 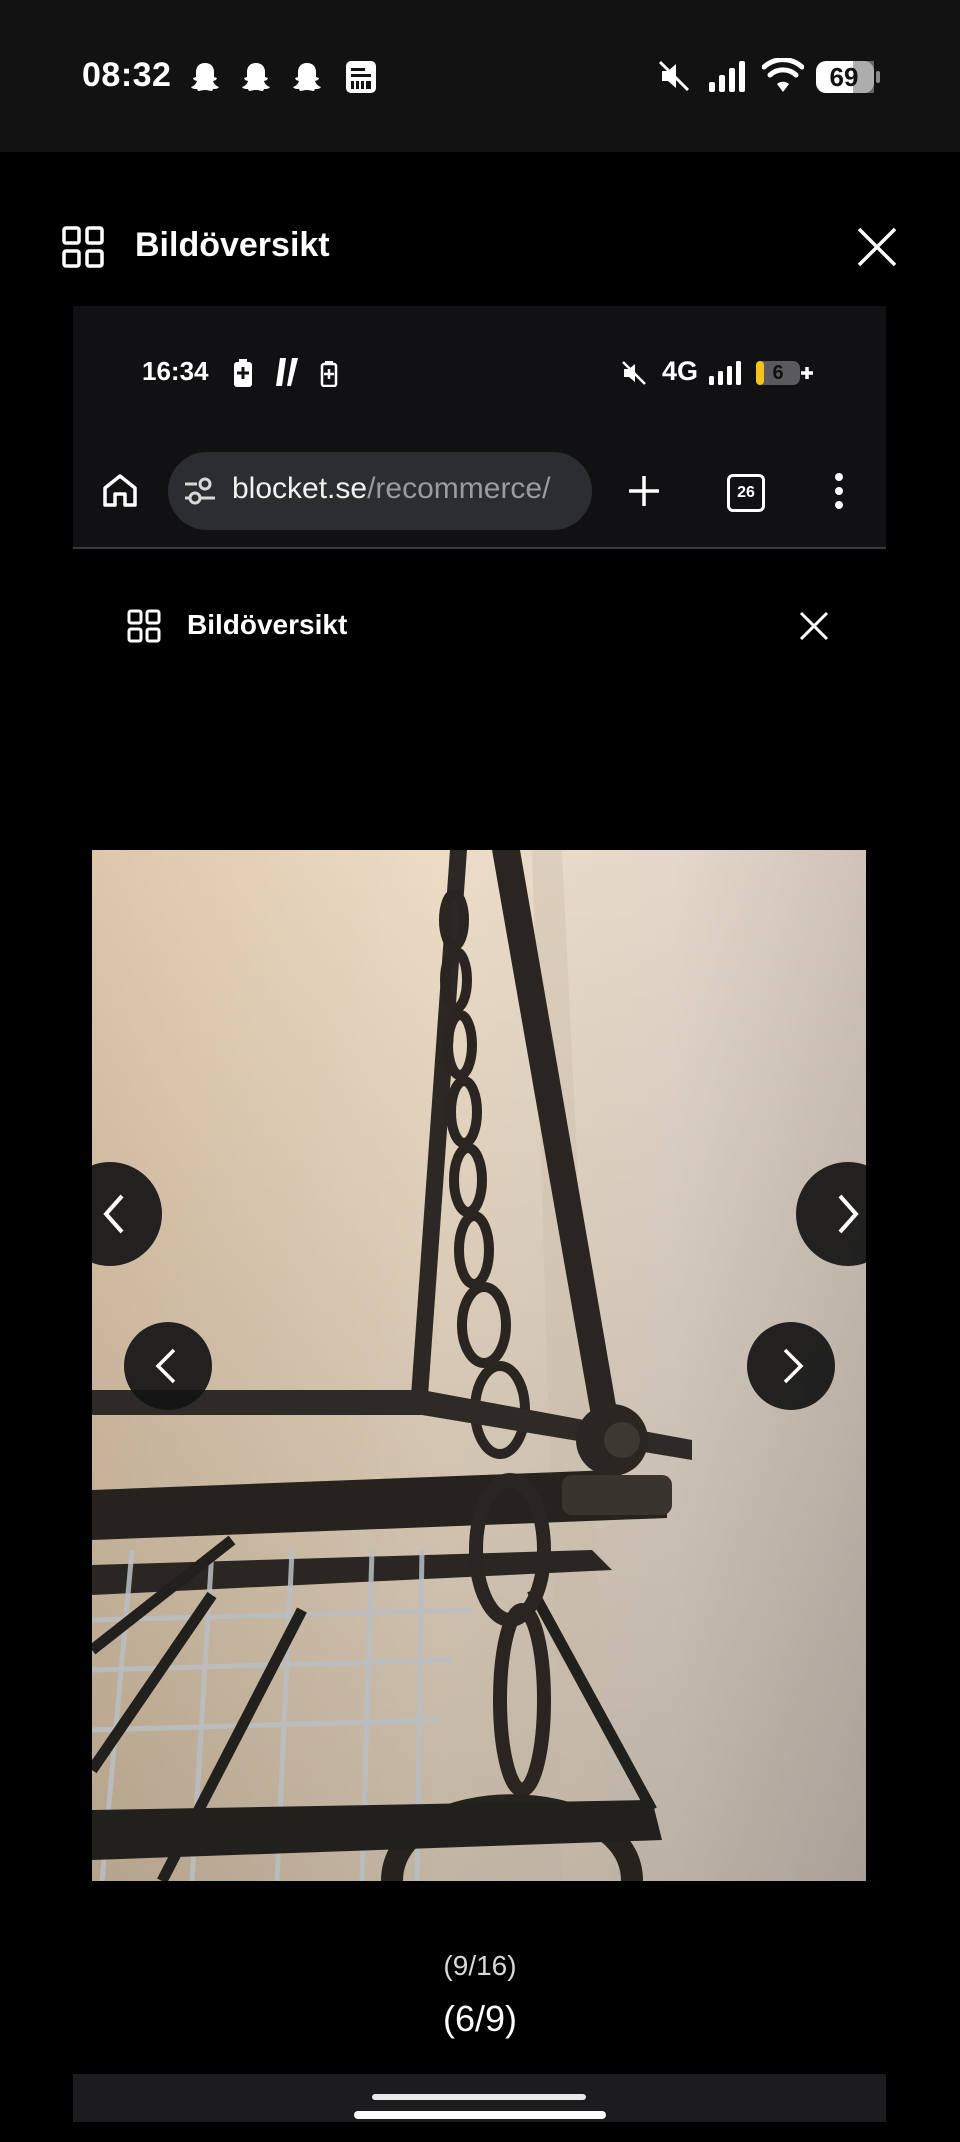 I want to click on inner-battery-level: 6, so click(x=778, y=373).